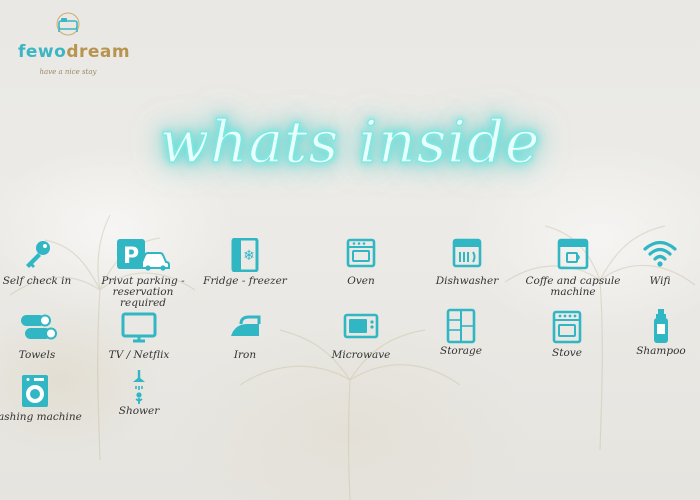  What do you see at coordinates (573, 254) in the screenshot?
I see `coffee-machine-icon` at bounding box center [573, 254].